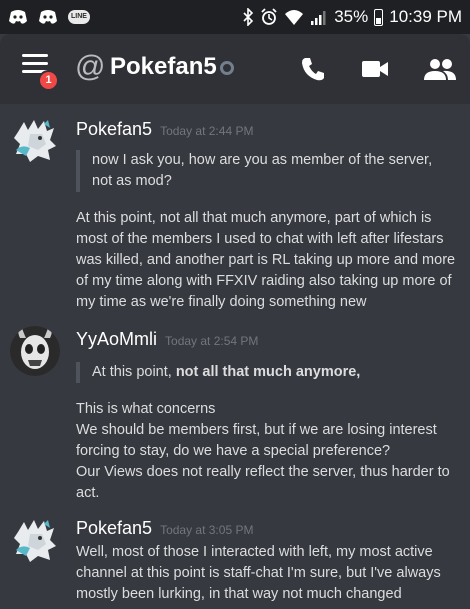  Describe the element at coordinates (313, 69) in the screenshot. I see `call-icon` at that location.